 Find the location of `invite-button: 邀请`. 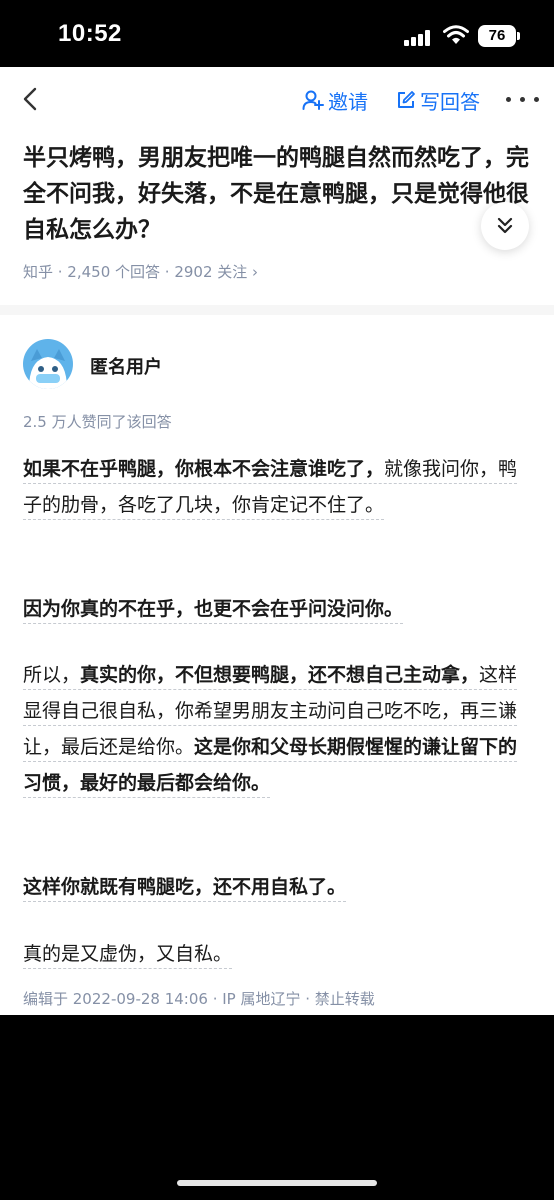

invite-button: 邀请 is located at coordinates (335, 100).